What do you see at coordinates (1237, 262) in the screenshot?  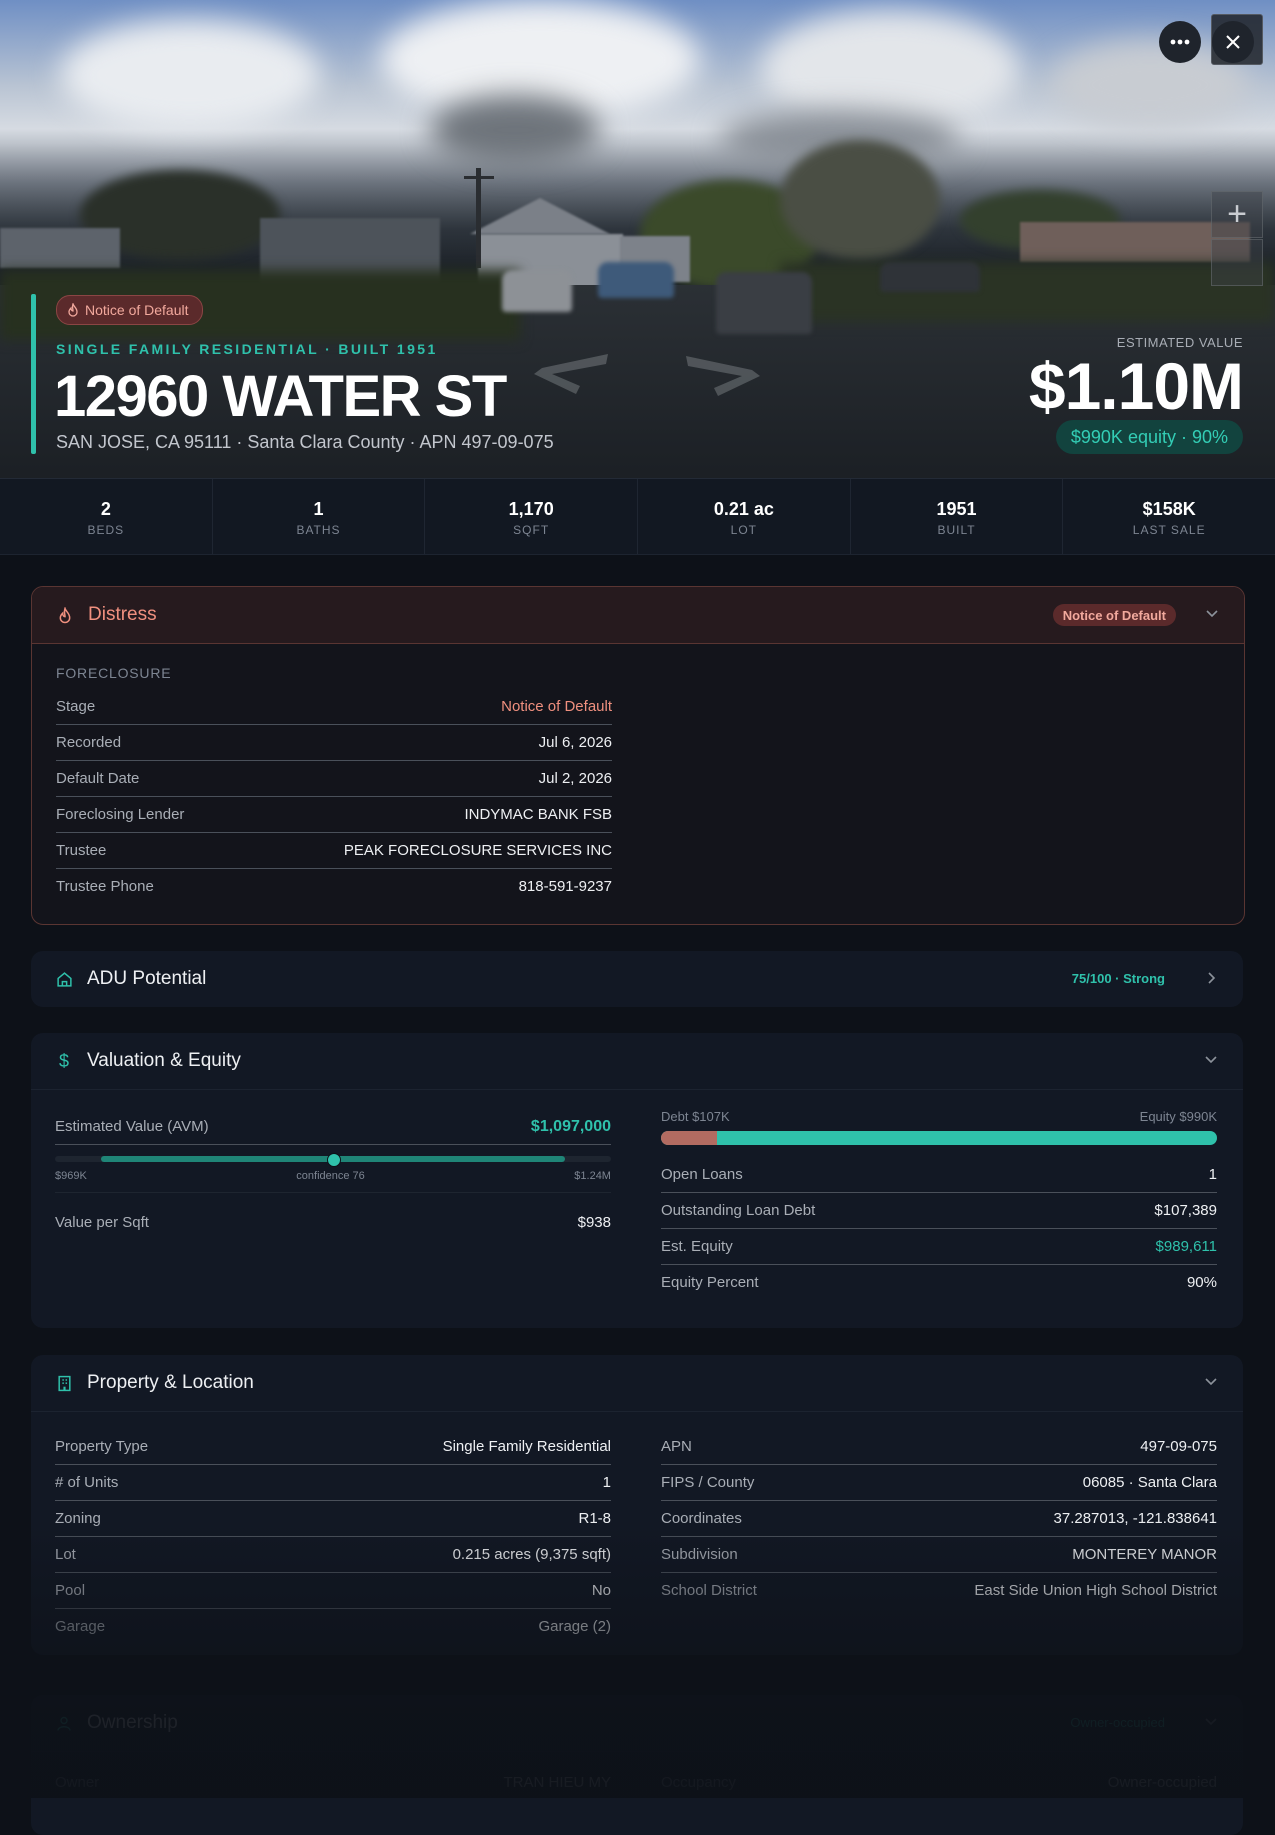 I see `zoom-out-button` at bounding box center [1237, 262].